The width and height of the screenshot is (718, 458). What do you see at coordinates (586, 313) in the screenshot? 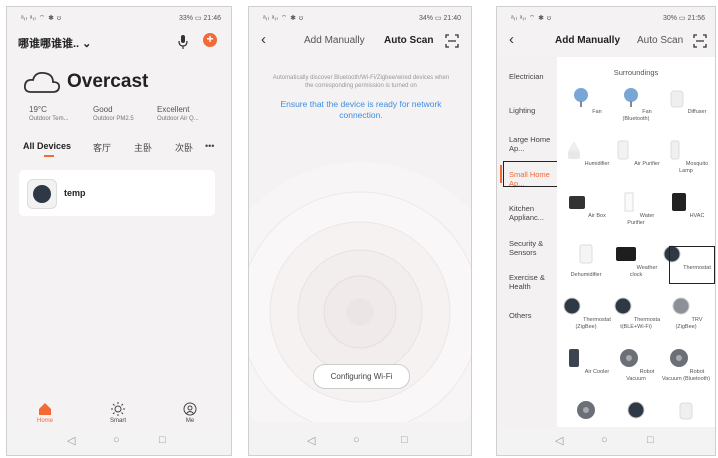
I see `device-type-item: Thermostat (ZigBee)` at bounding box center [586, 313].